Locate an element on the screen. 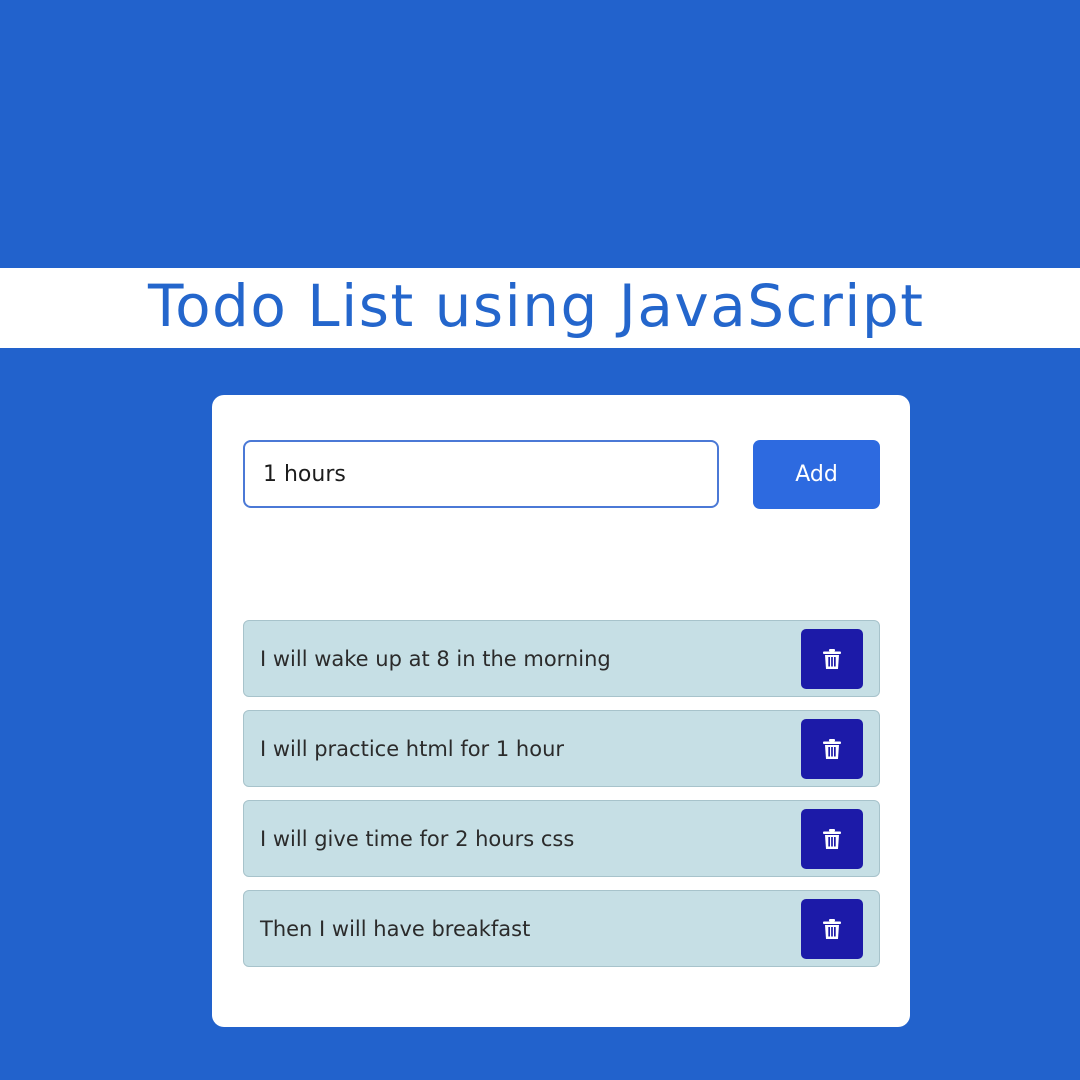  add-button: Add is located at coordinates (816, 474).